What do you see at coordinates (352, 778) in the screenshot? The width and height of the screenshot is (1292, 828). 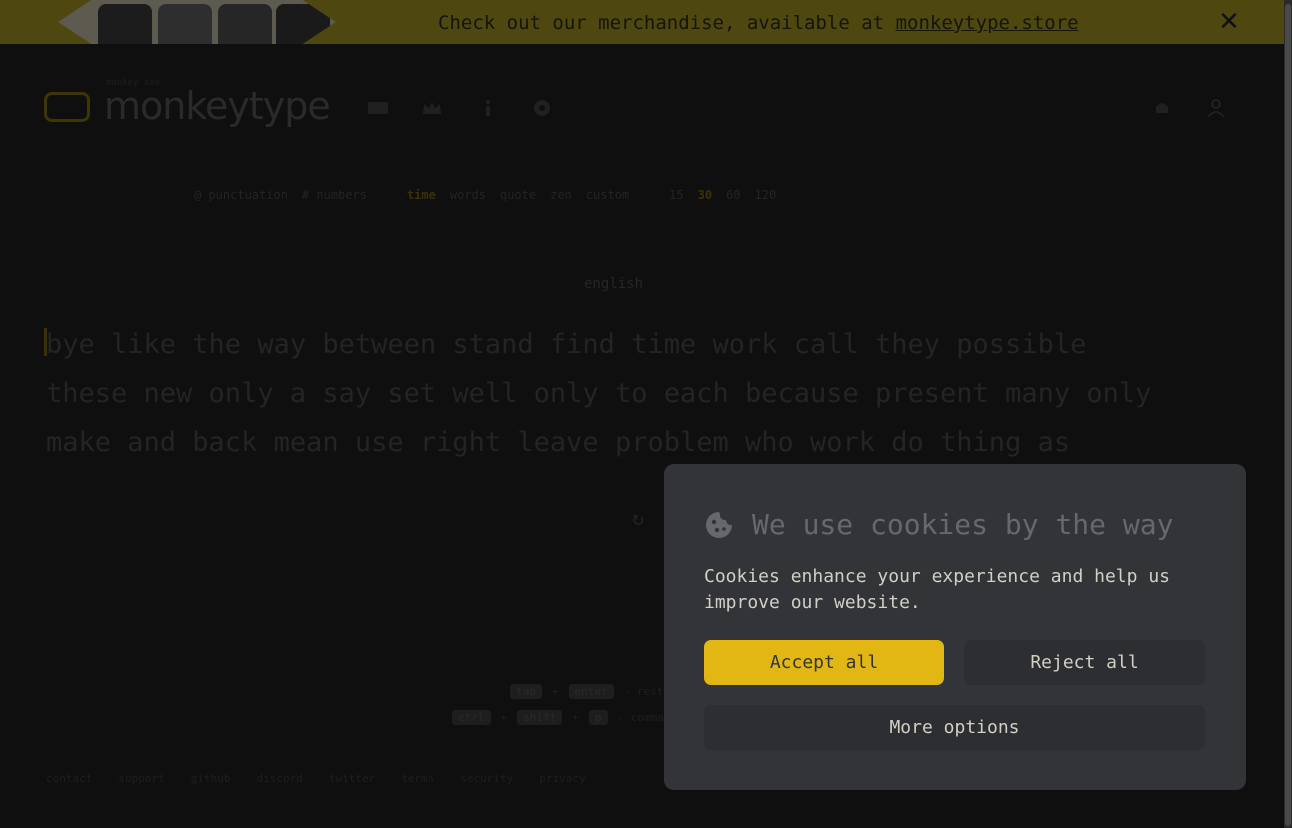 I see `footer-link-twitter: twitter` at bounding box center [352, 778].